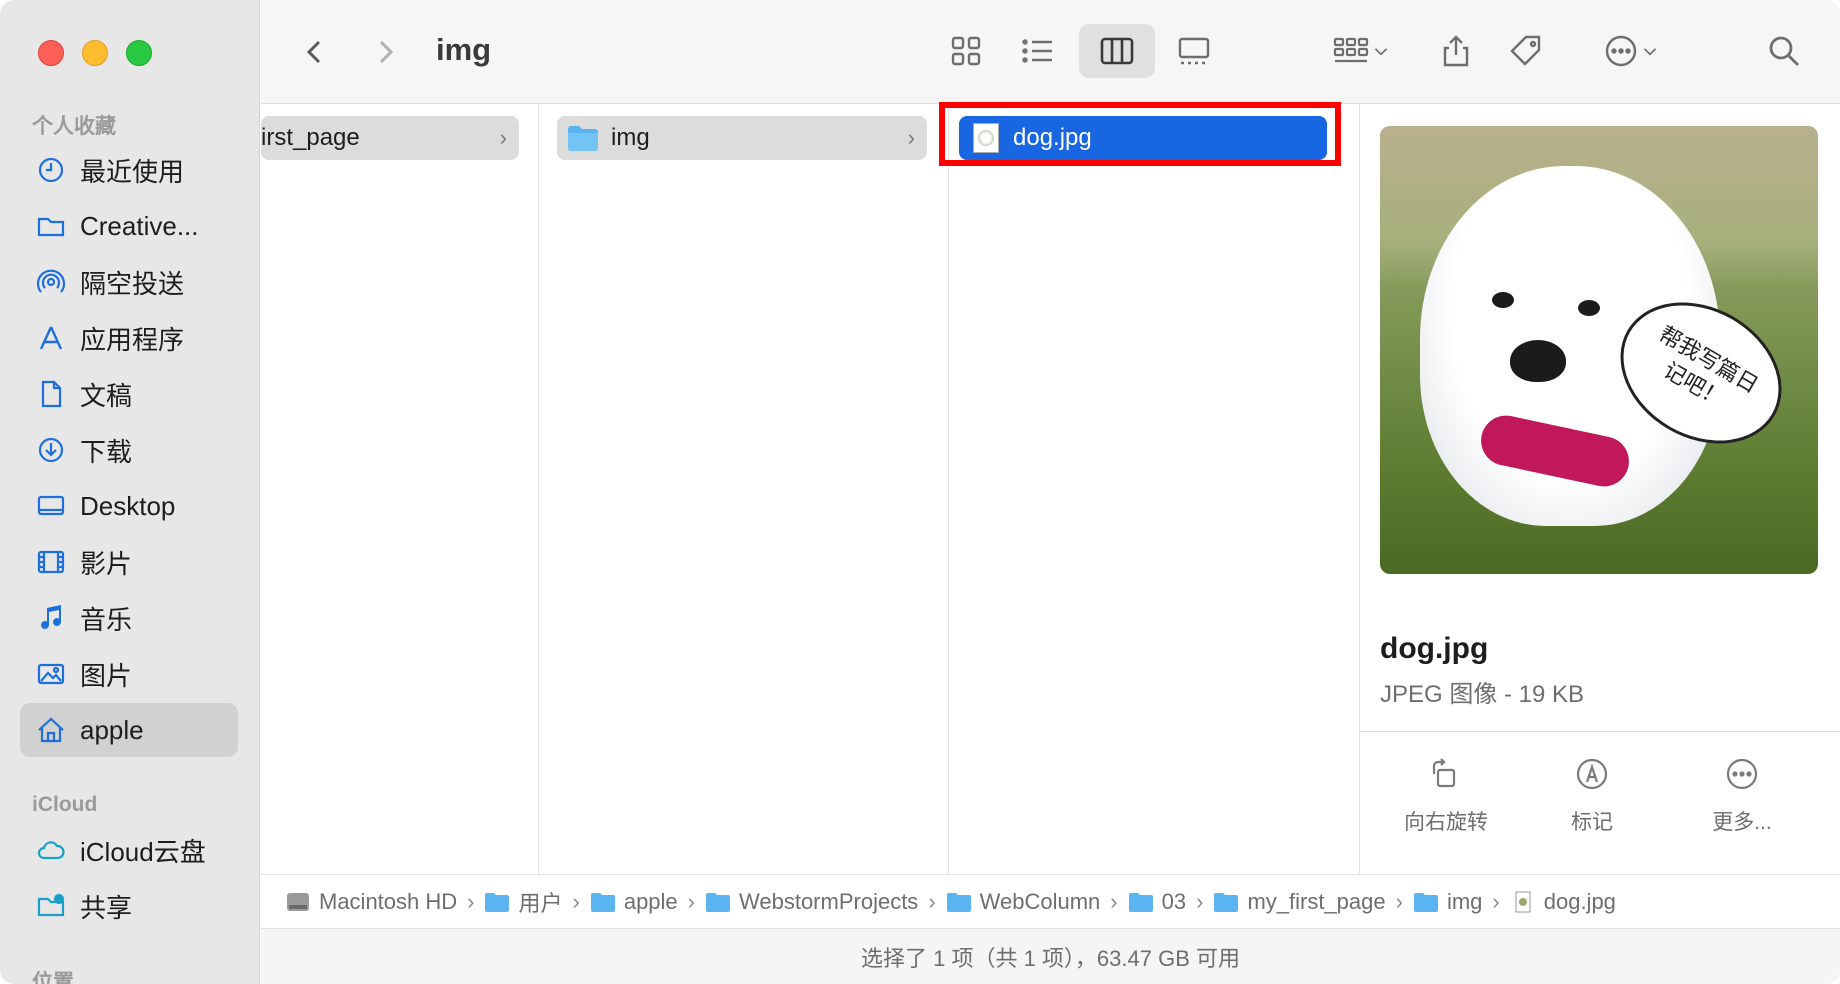 This screenshot has width=1840, height=984. I want to click on gallery-view-button, so click(1194, 51).